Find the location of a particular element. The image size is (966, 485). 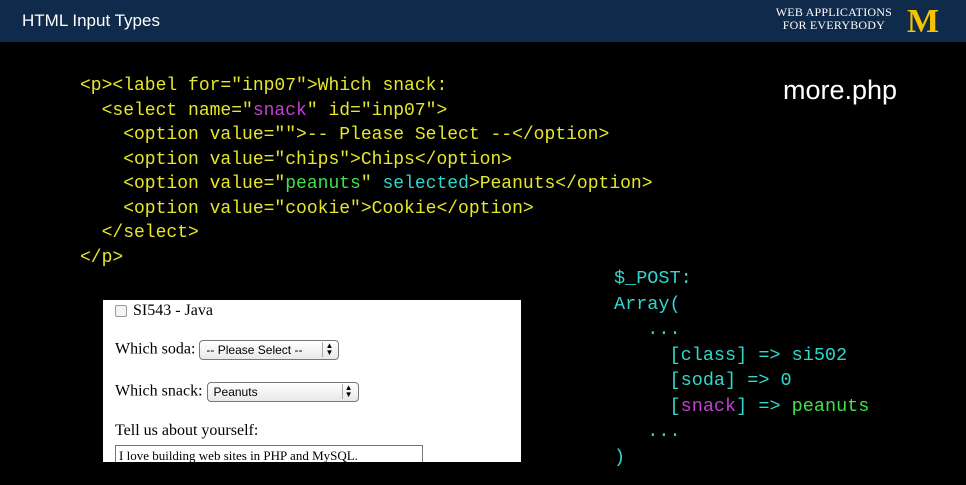

about-label: Tell us about yourself: is located at coordinates (187, 430).